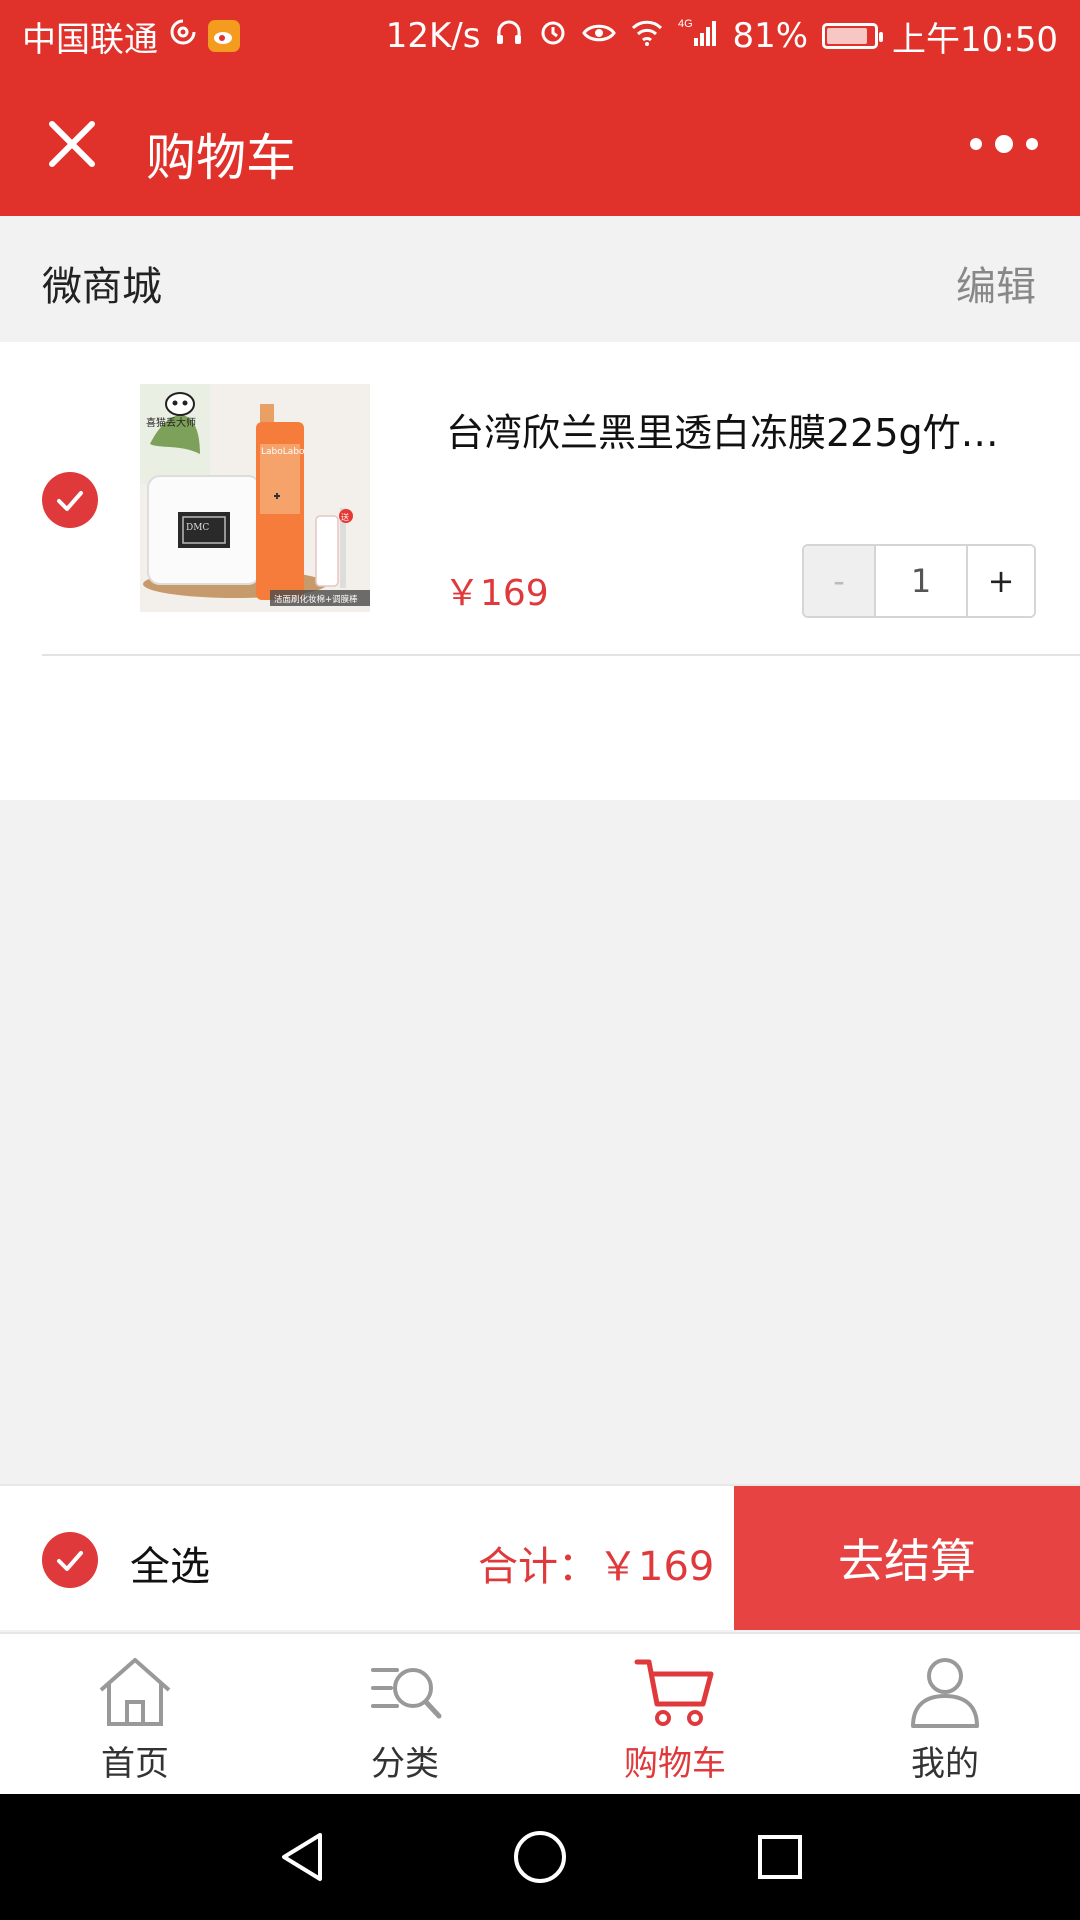 This screenshot has height=1920, width=1080. What do you see at coordinates (90, 39) in the screenshot?
I see `carrier-label: 中国联通` at bounding box center [90, 39].